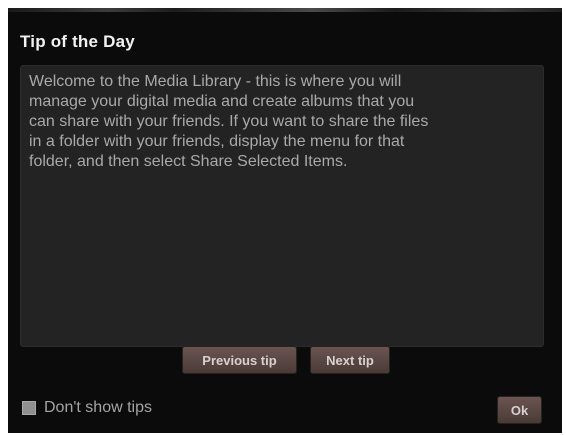 The width and height of the screenshot is (566, 435). I want to click on next-tip-button: Next tip, so click(350, 360).